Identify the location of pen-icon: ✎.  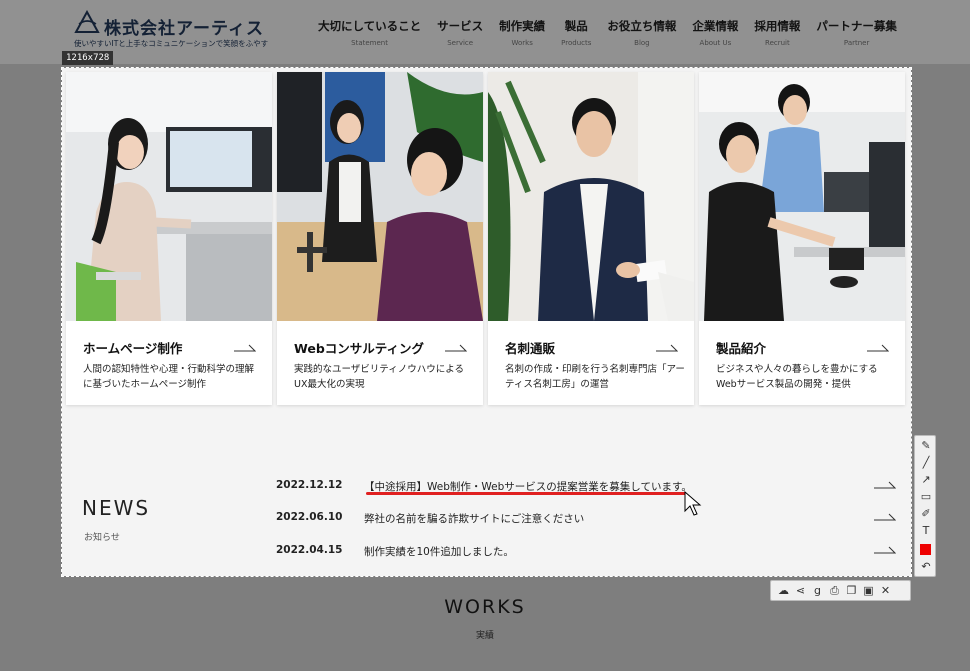
(926, 446).